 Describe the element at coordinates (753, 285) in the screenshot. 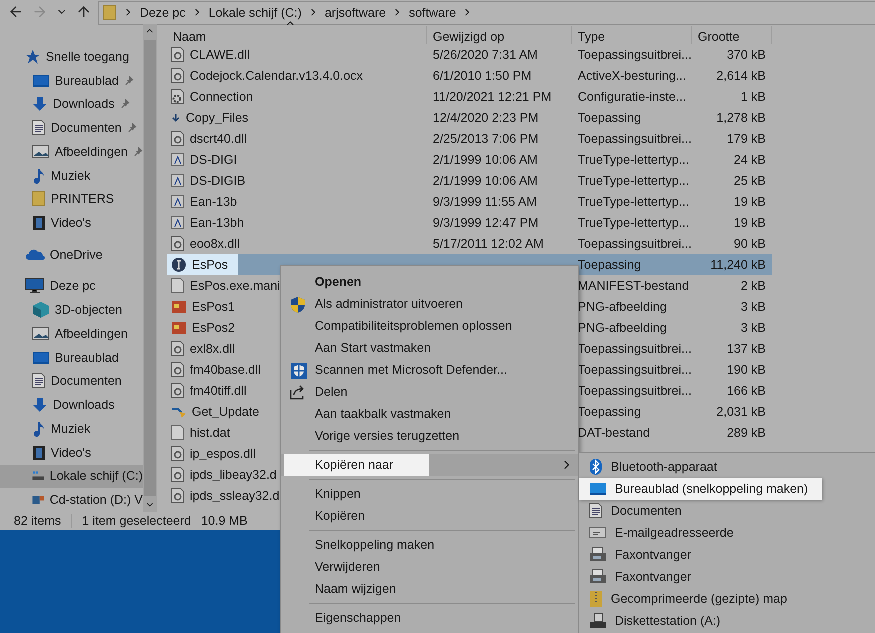

I see `file-size: 2 kB` at that location.